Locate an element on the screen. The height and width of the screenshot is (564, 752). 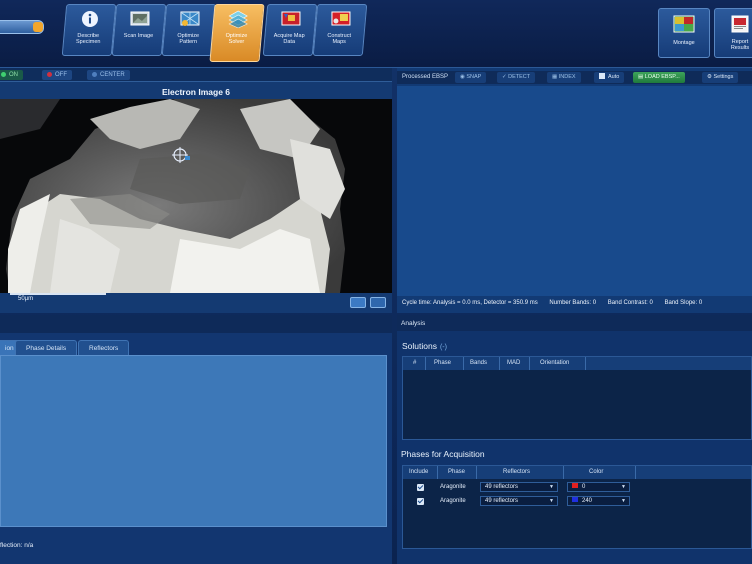
color-dropdown: 240 ▼ is located at coordinates (598, 501).